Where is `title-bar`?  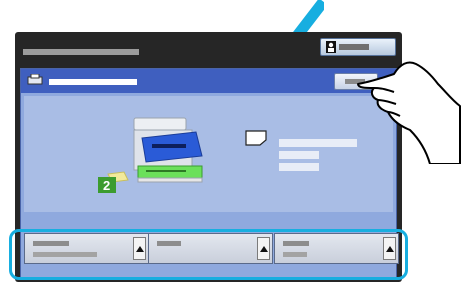
title-bar is located at coordinates (208, 46).